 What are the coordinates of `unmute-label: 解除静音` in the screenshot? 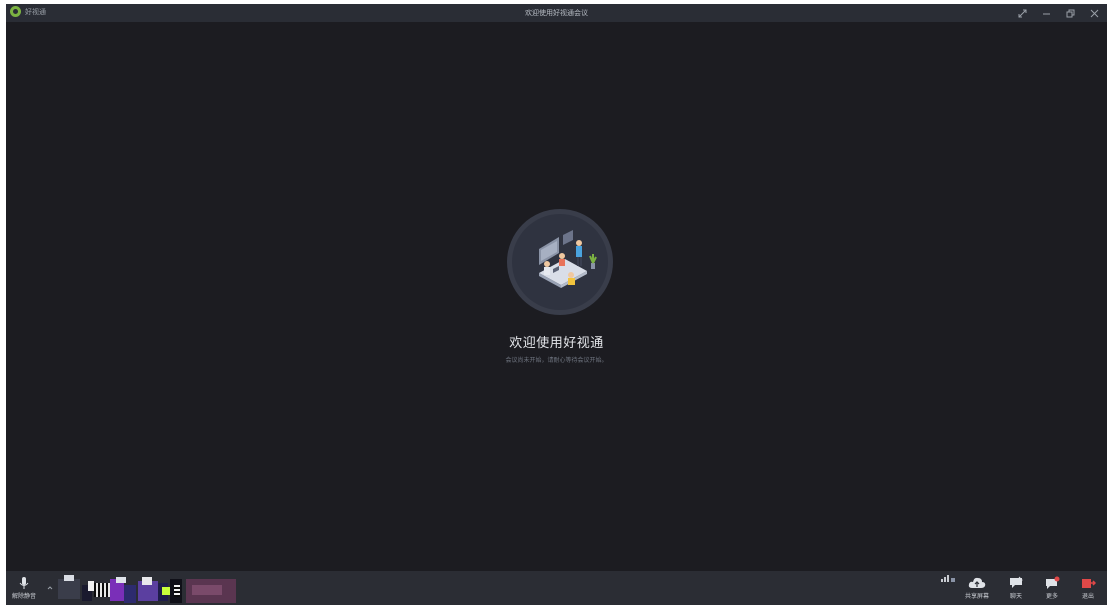 It's located at (23, 597).